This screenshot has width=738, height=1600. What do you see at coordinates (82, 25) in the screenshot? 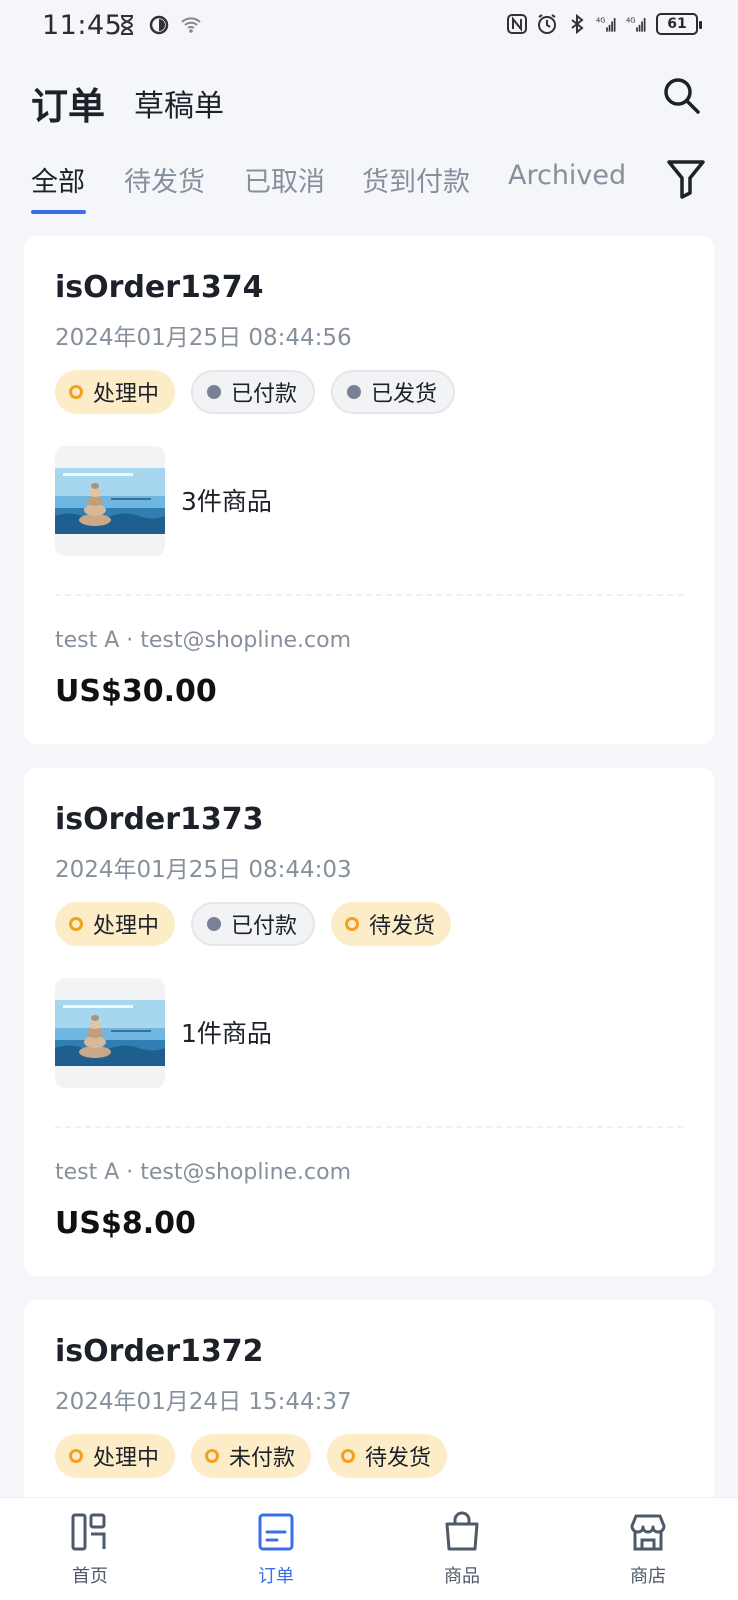
I see `status-time: 11:45` at bounding box center [82, 25].